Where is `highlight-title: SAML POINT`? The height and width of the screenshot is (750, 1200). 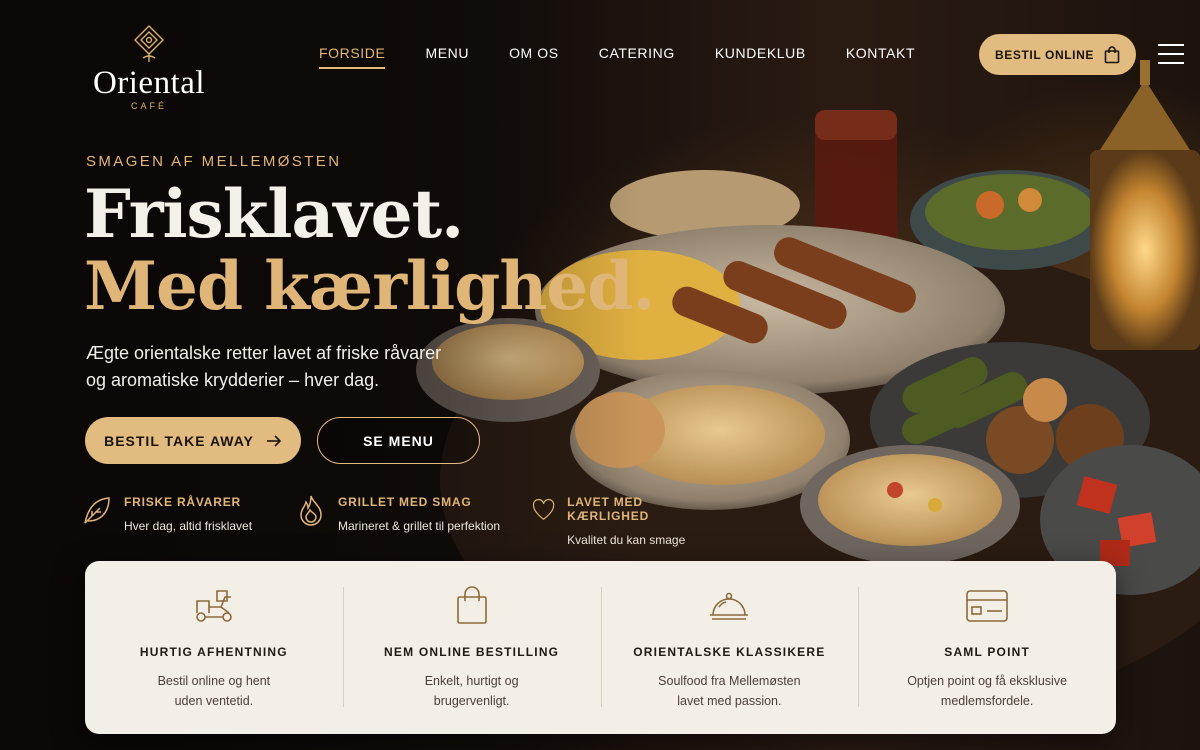
highlight-title: SAML POINT is located at coordinates (987, 652).